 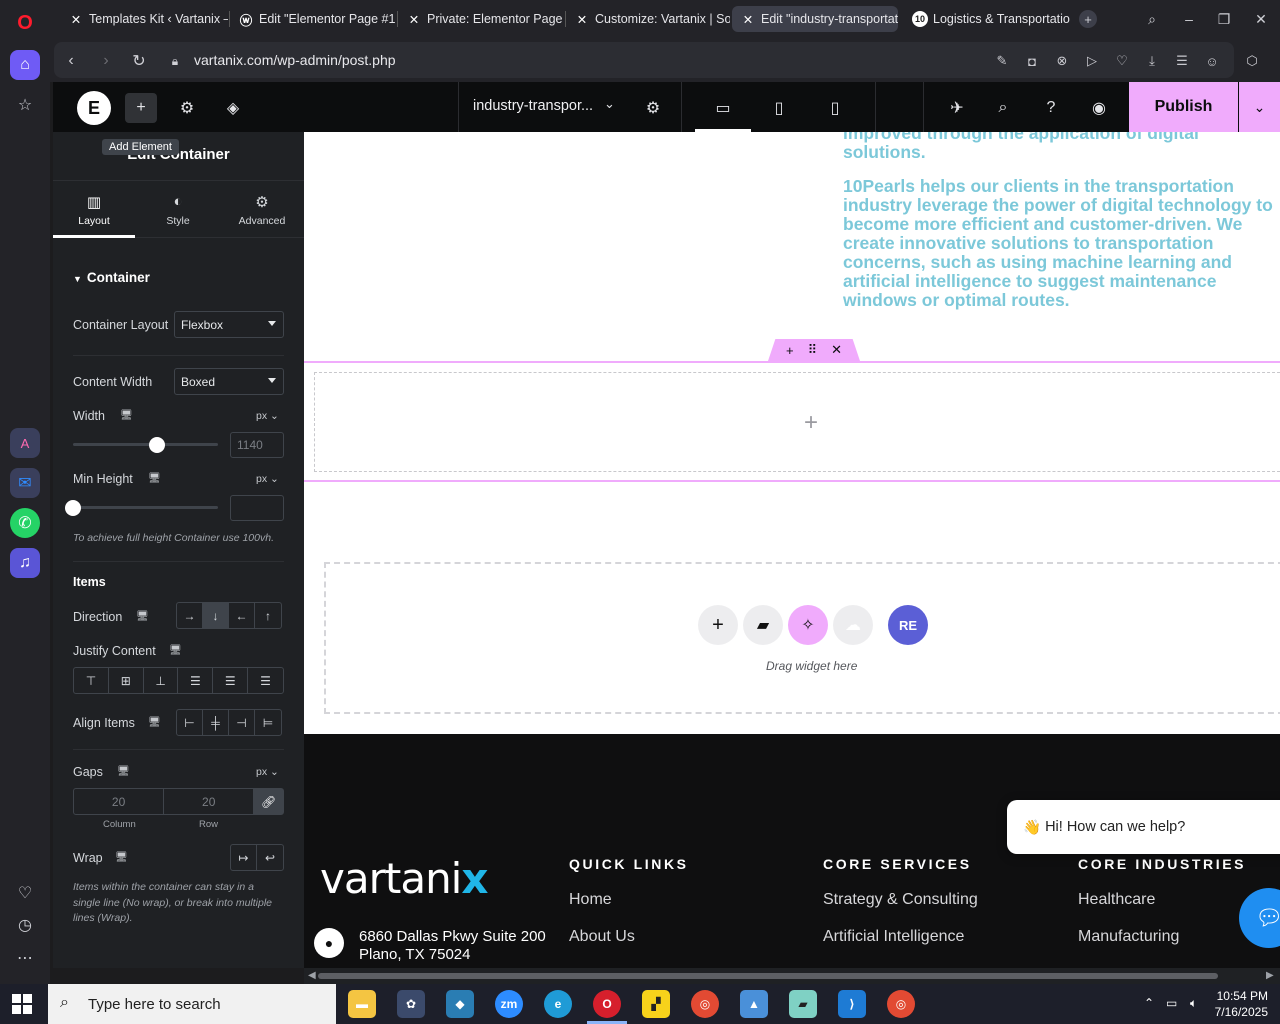 I want to click on messenger-icon: ✉, so click(x=25, y=483).